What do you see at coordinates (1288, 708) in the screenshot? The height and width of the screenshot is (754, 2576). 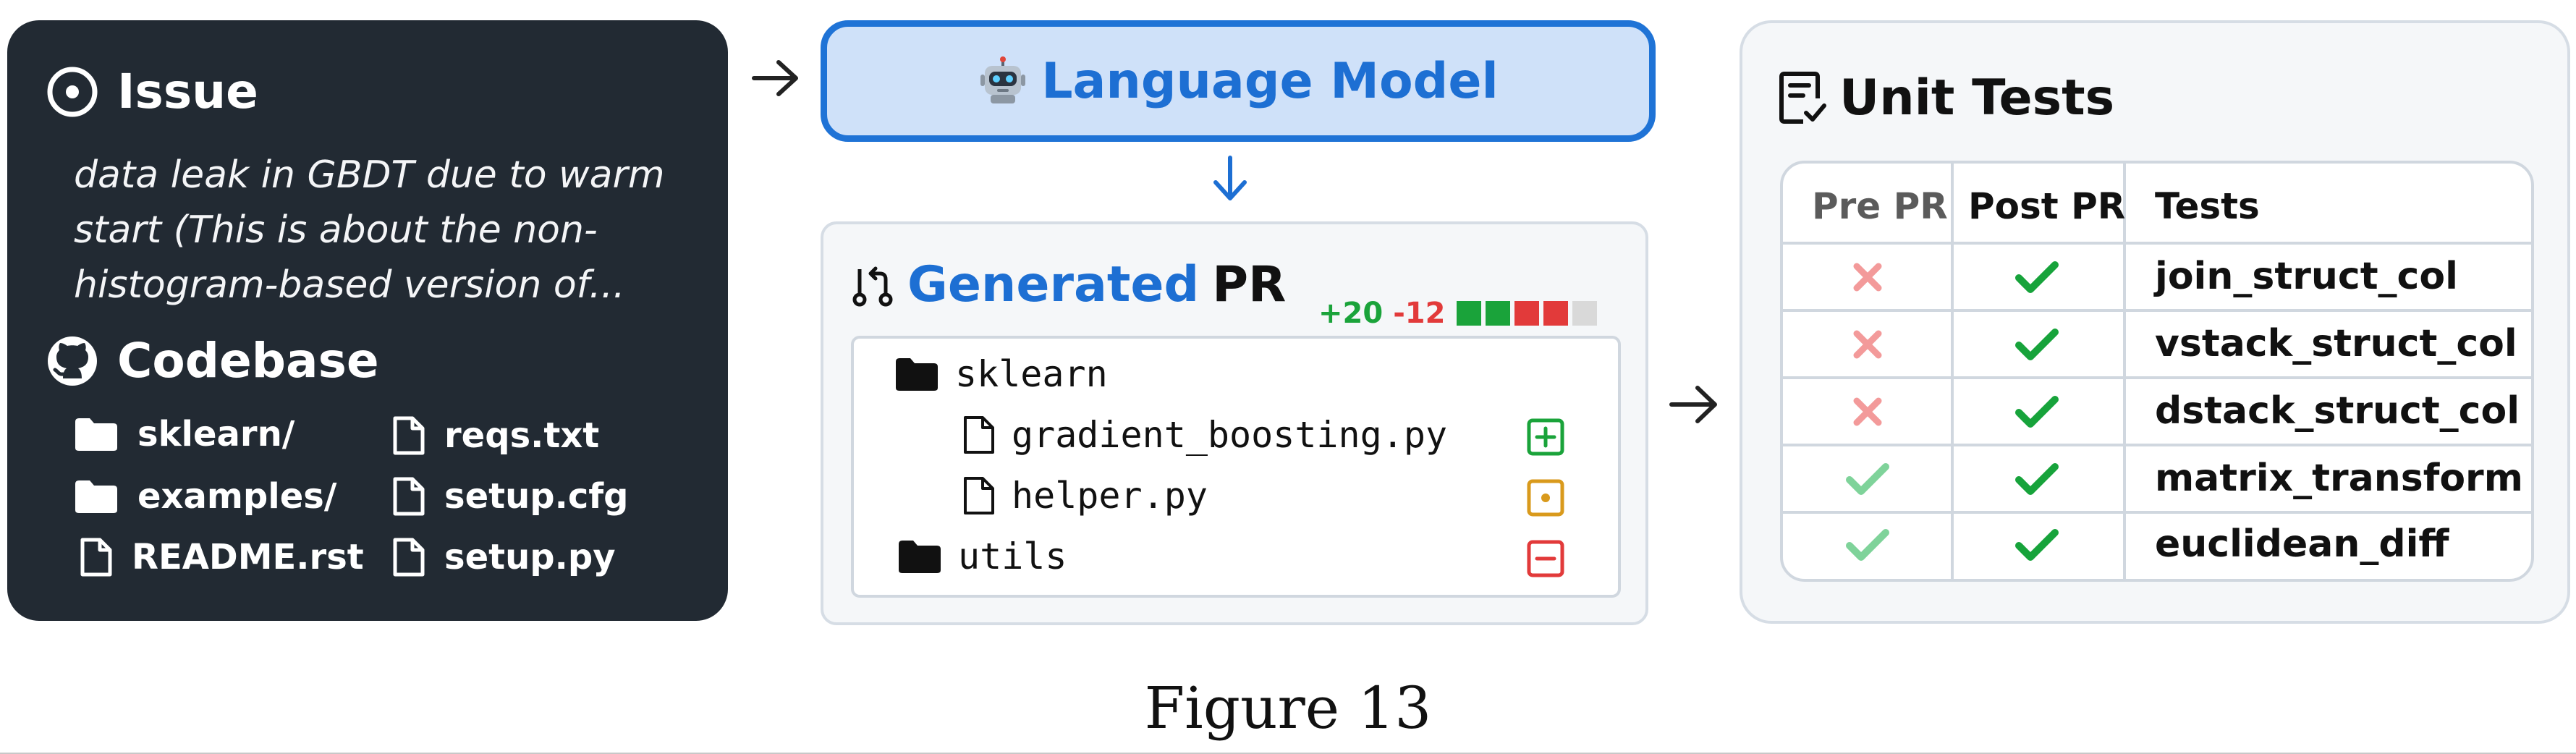 I see `figure-caption: Figure 13` at bounding box center [1288, 708].